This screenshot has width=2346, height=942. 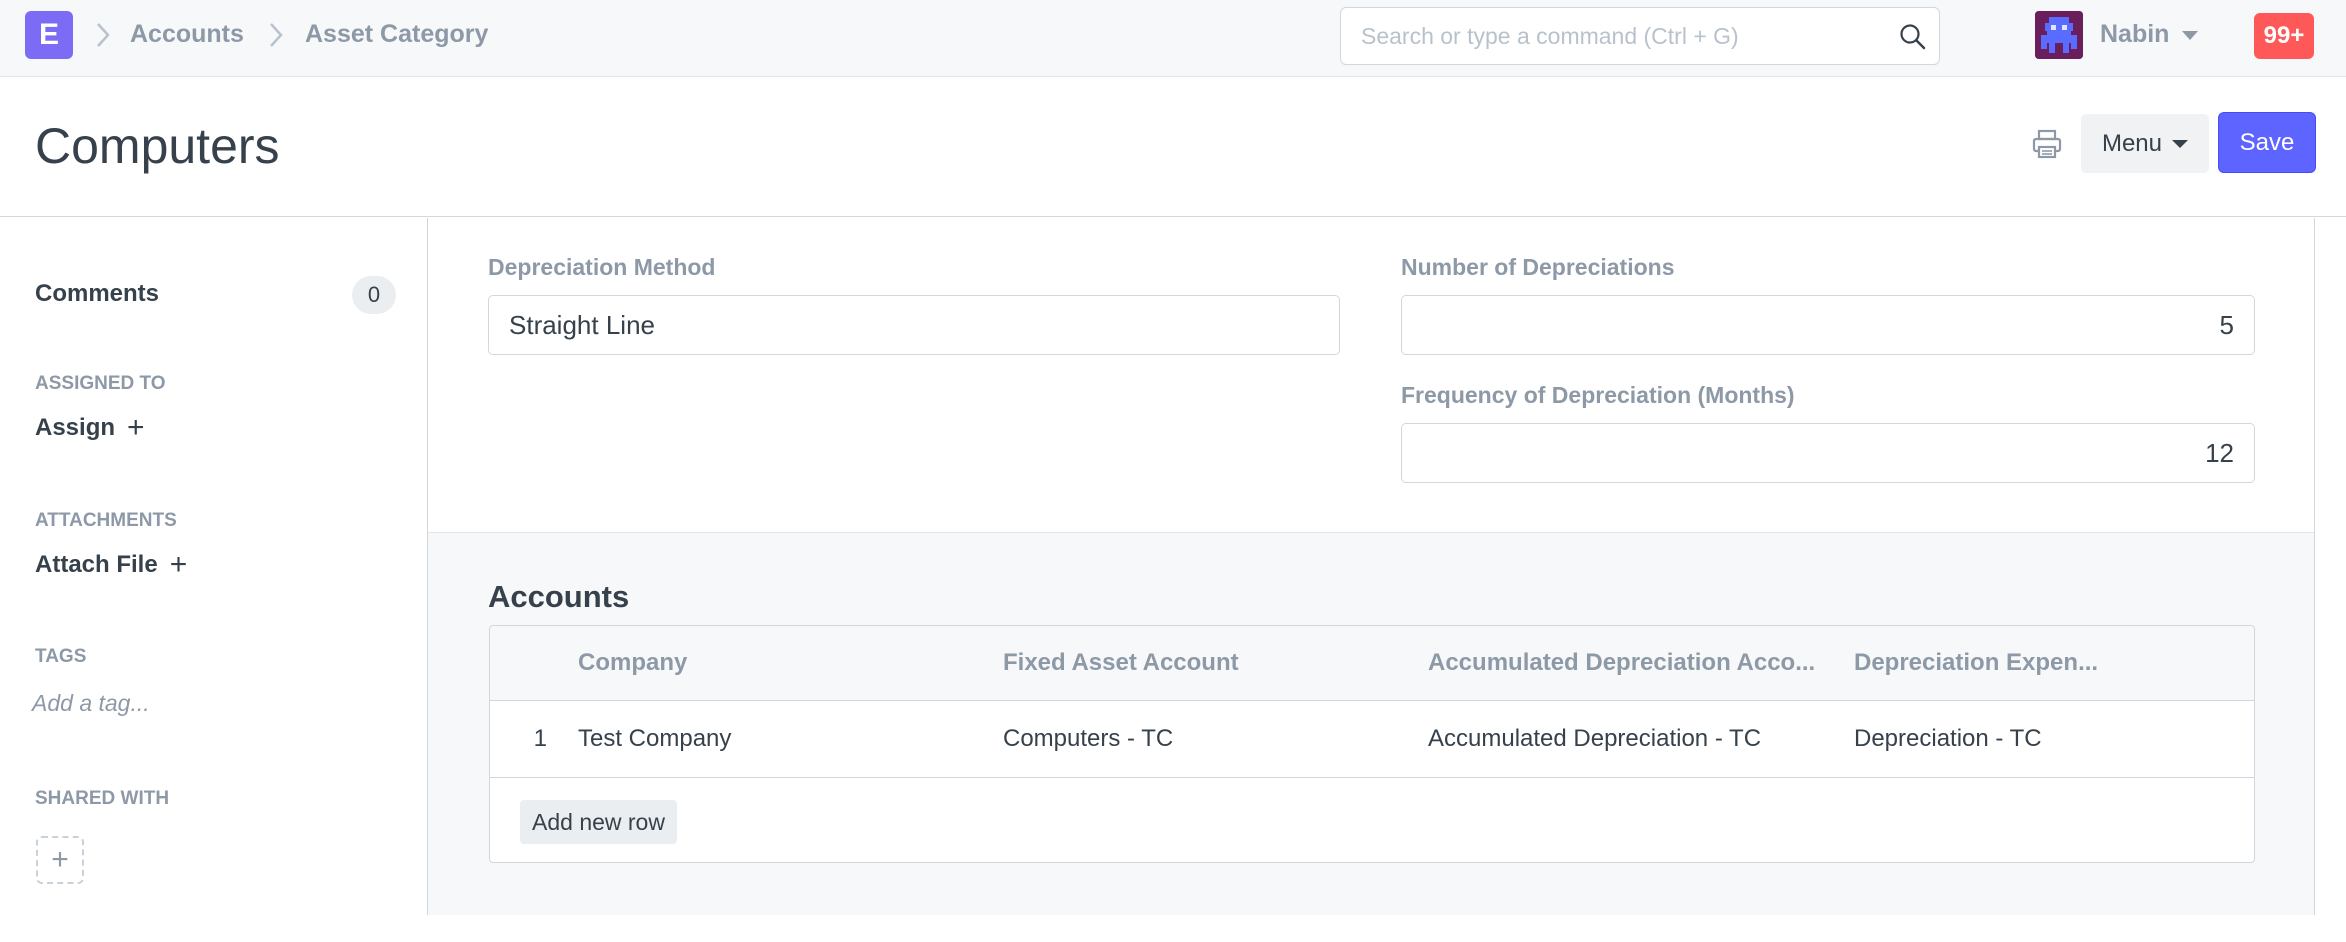 What do you see at coordinates (540, 738) in the screenshot?
I see `row-index: 1` at bounding box center [540, 738].